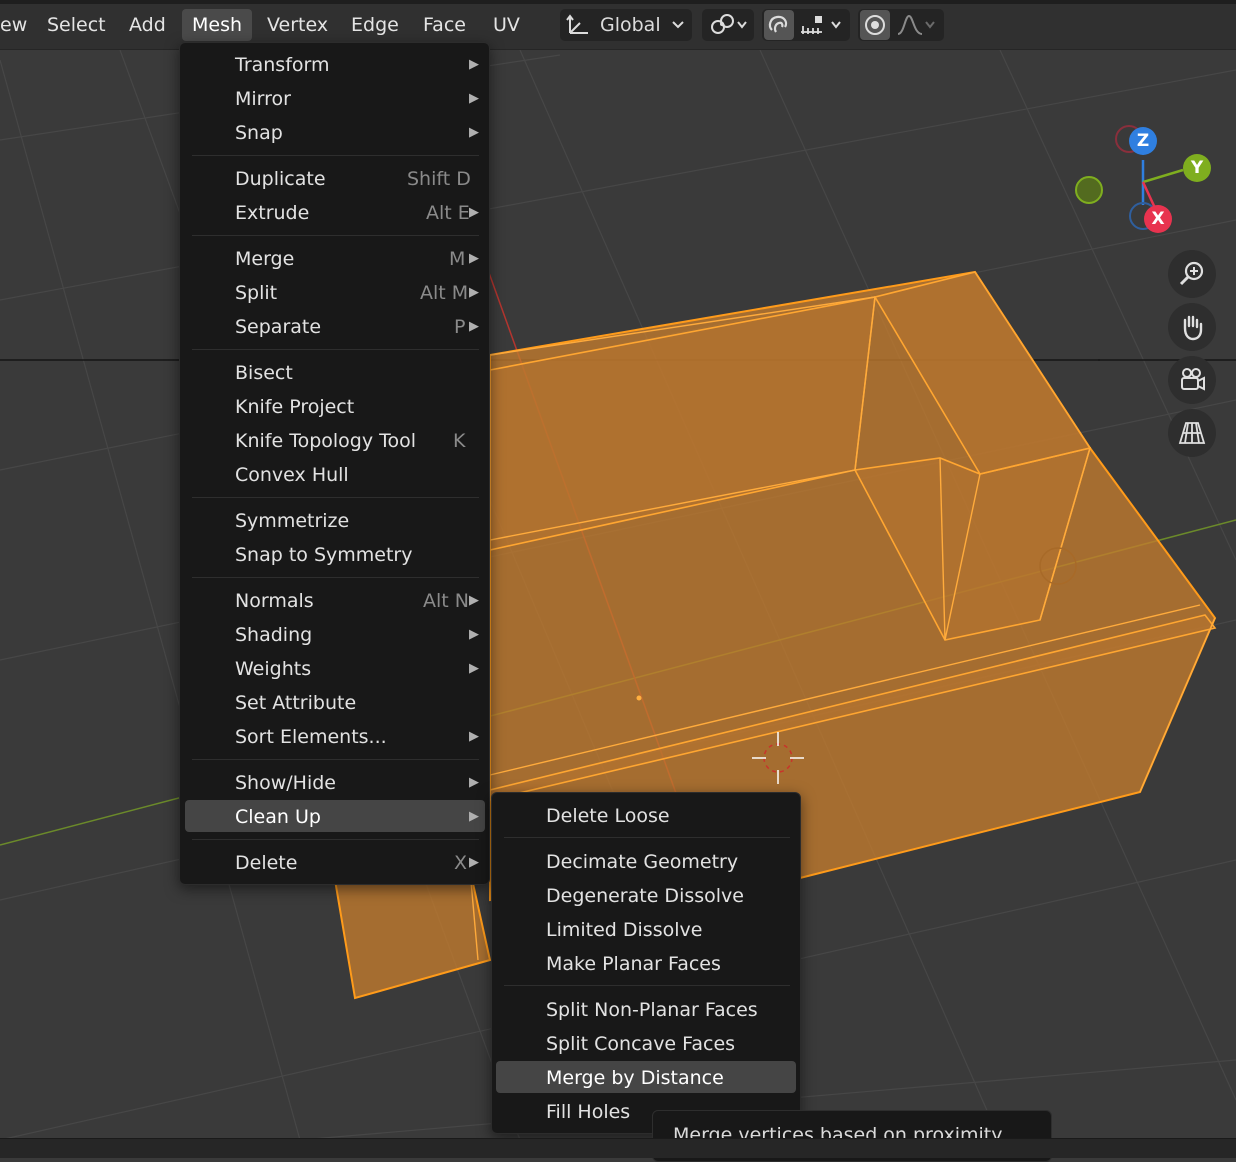 This screenshot has width=1236, height=1162. Describe the element at coordinates (357, 213) in the screenshot. I see `menu-item-extrude: Extrude Alt E ▶` at that location.